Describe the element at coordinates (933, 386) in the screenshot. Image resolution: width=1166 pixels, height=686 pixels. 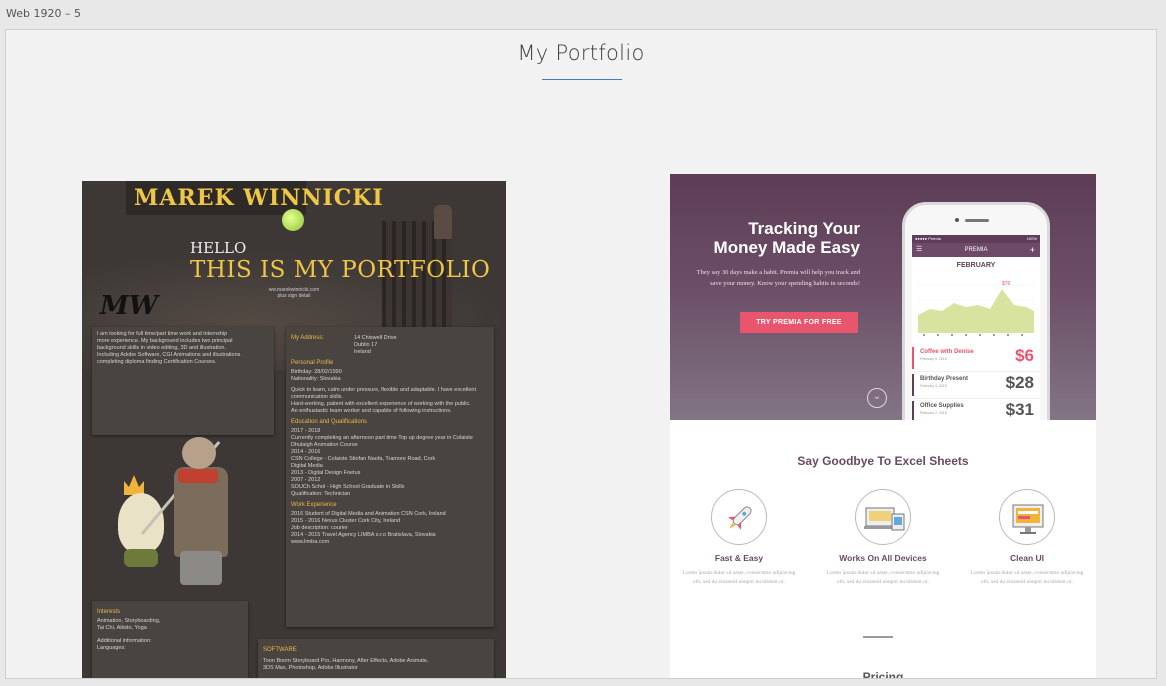
I see `expense-date: February 4, 2015` at that location.